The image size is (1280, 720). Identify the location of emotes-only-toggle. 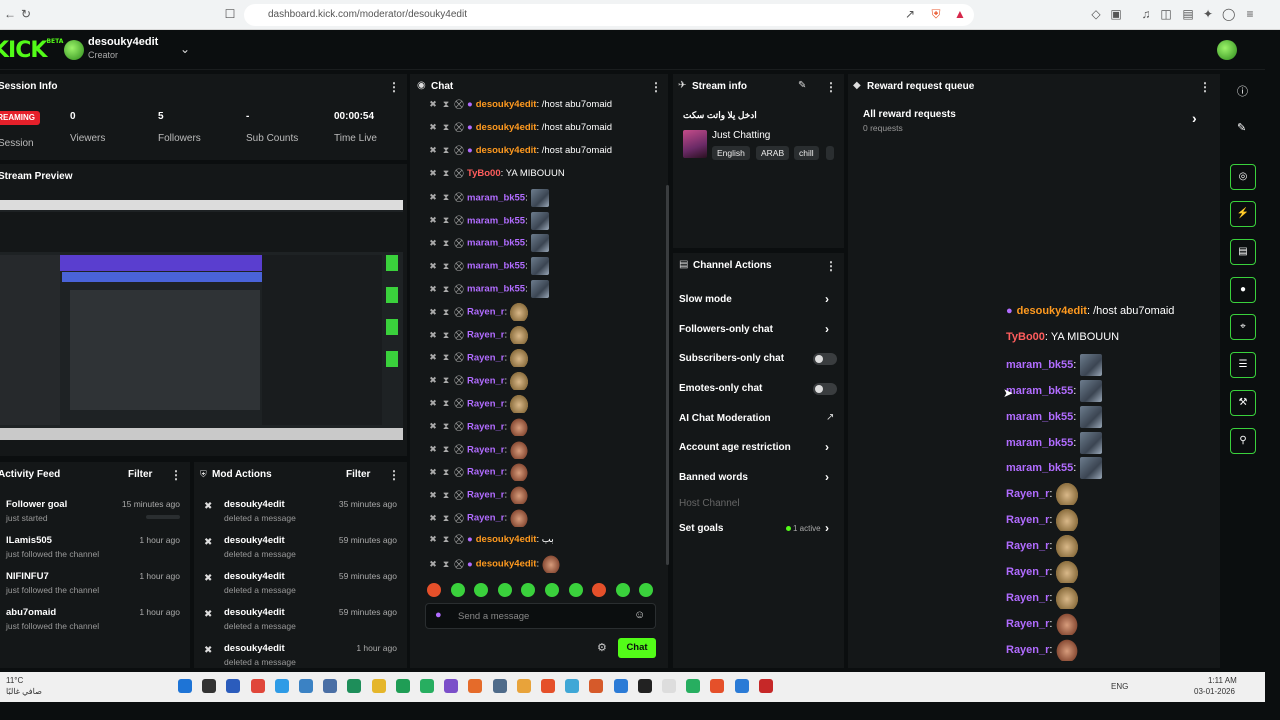
(825, 389).